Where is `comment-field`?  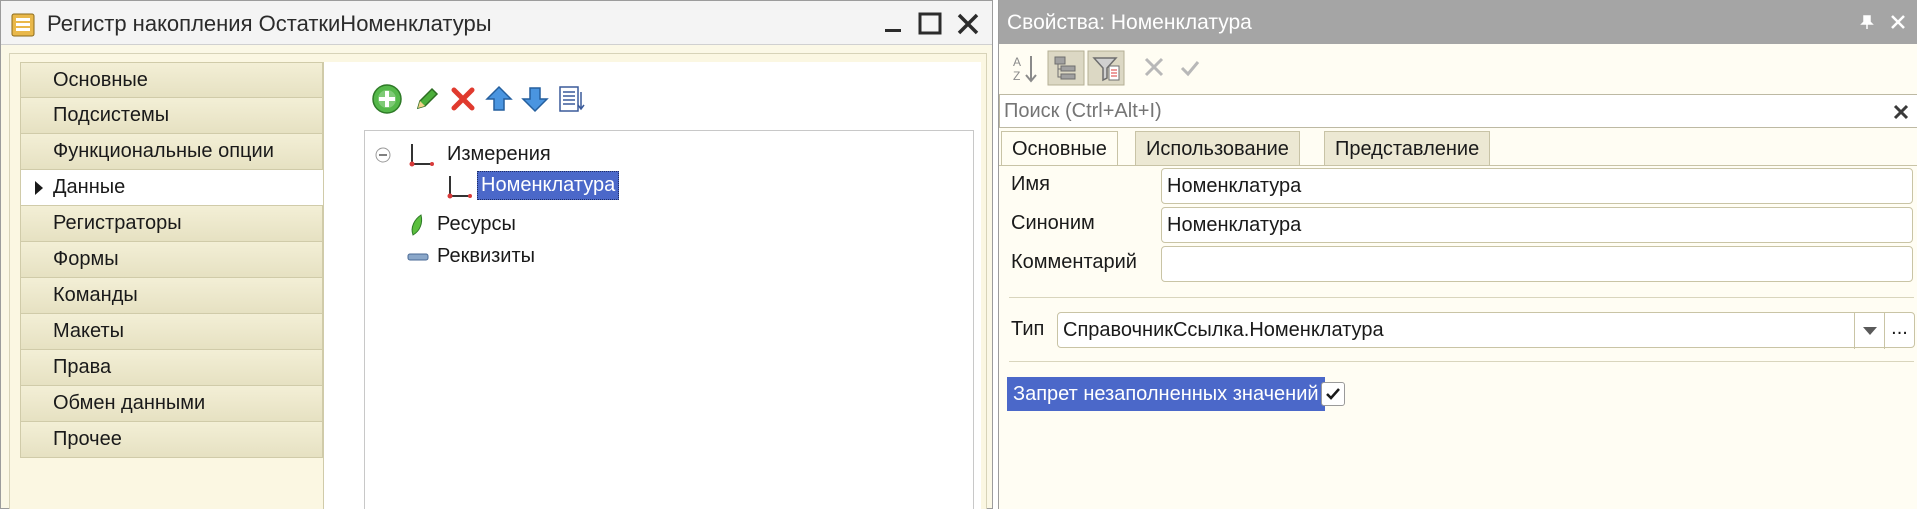
comment-field is located at coordinates (1537, 264).